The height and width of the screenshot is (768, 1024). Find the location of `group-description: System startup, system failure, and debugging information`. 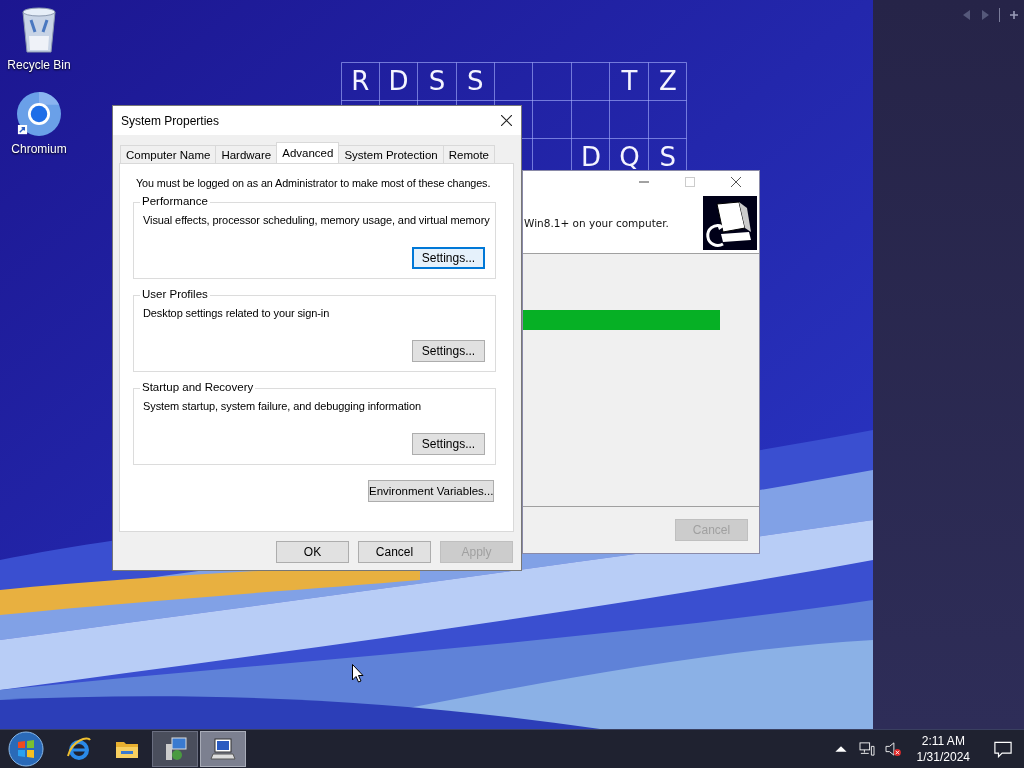

group-description: System startup, system failure, and debugging information is located at coordinates (282, 406).